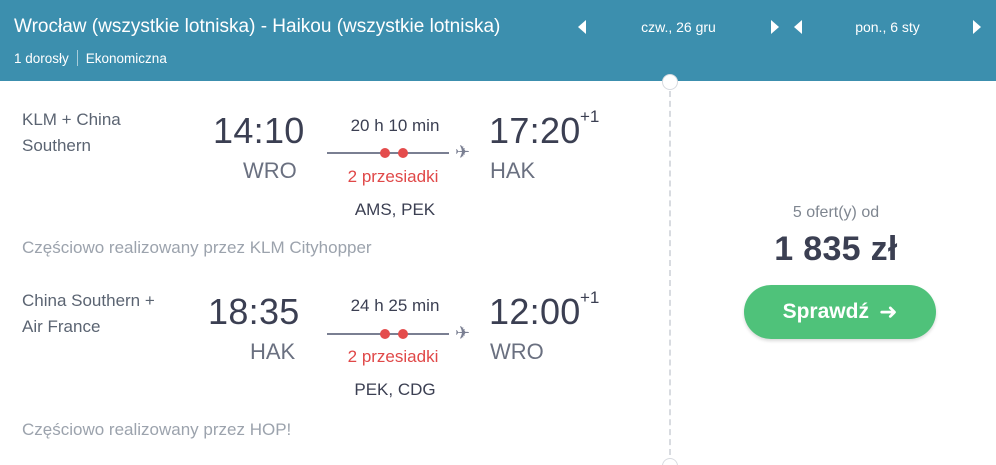 The height and width of the screenshot is (465, 996). I want to click on ticket-notch-top, so click(670, 82).